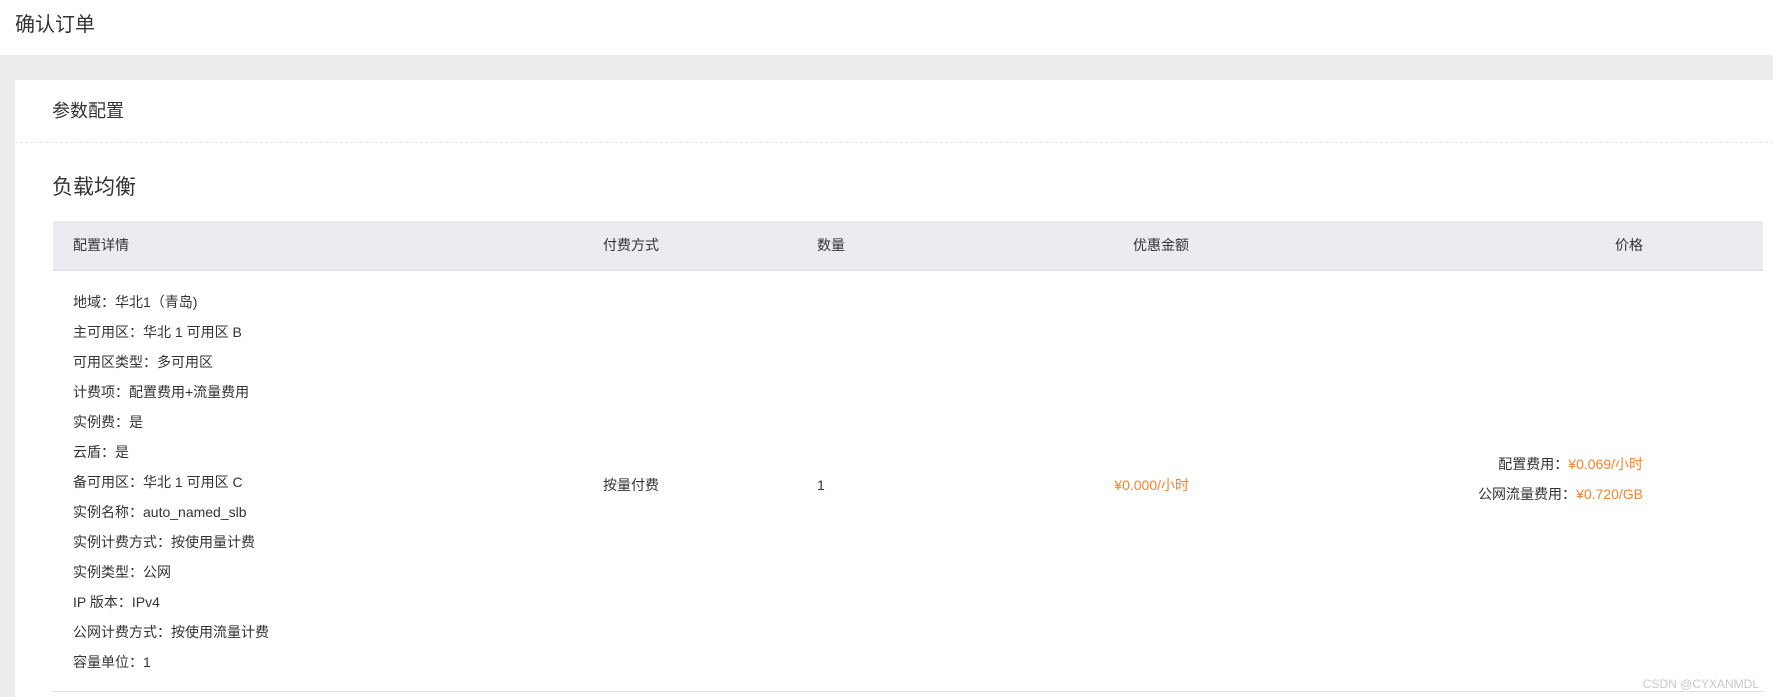 The image size is (1773, 697). I want to click on price-breakdown: 配置费用：¥0.069/小时 公网流量费用：¥0.720/GB, so click(1560, 486).